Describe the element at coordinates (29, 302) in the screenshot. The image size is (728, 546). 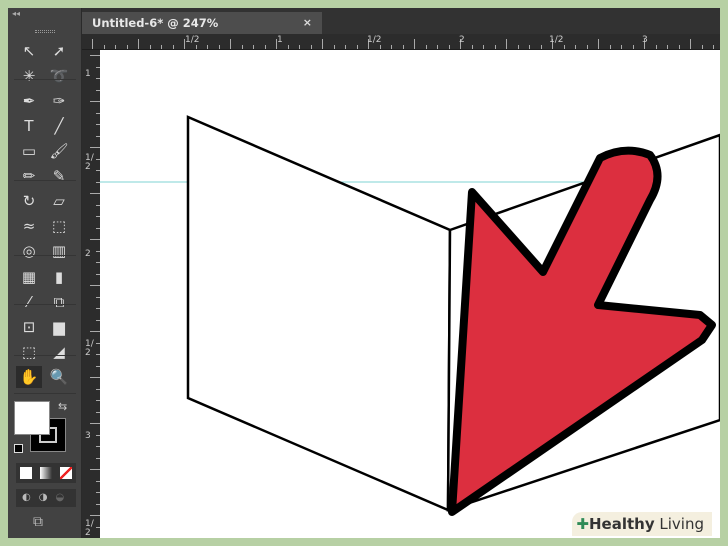
I see `eyedropper-tool-icon: ⁄` at that location.